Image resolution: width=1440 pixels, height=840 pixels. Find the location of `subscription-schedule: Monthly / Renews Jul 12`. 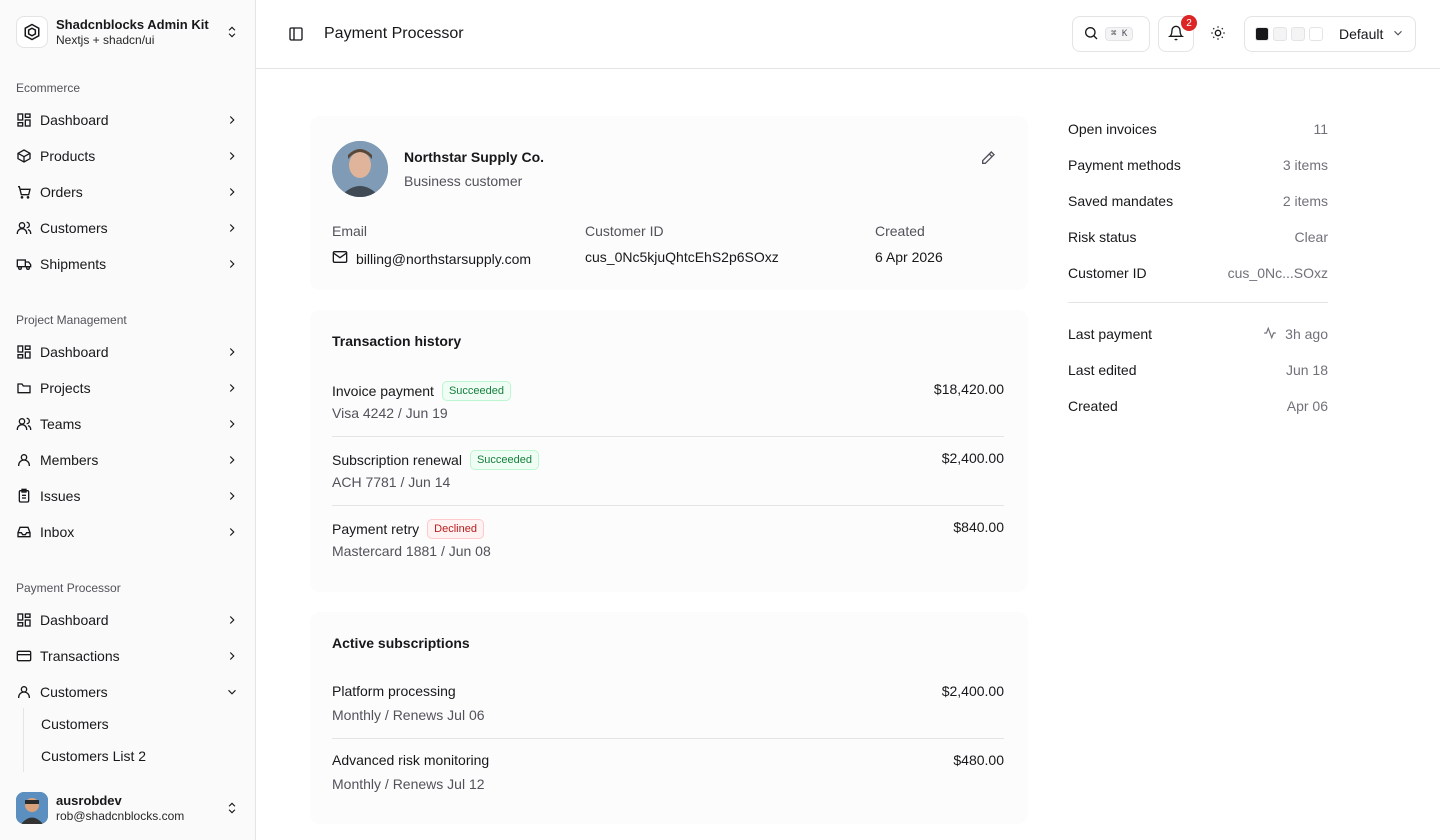

subscription-schedule: Monthly / Renews Jul 12 is located at coordinates (408, 784).